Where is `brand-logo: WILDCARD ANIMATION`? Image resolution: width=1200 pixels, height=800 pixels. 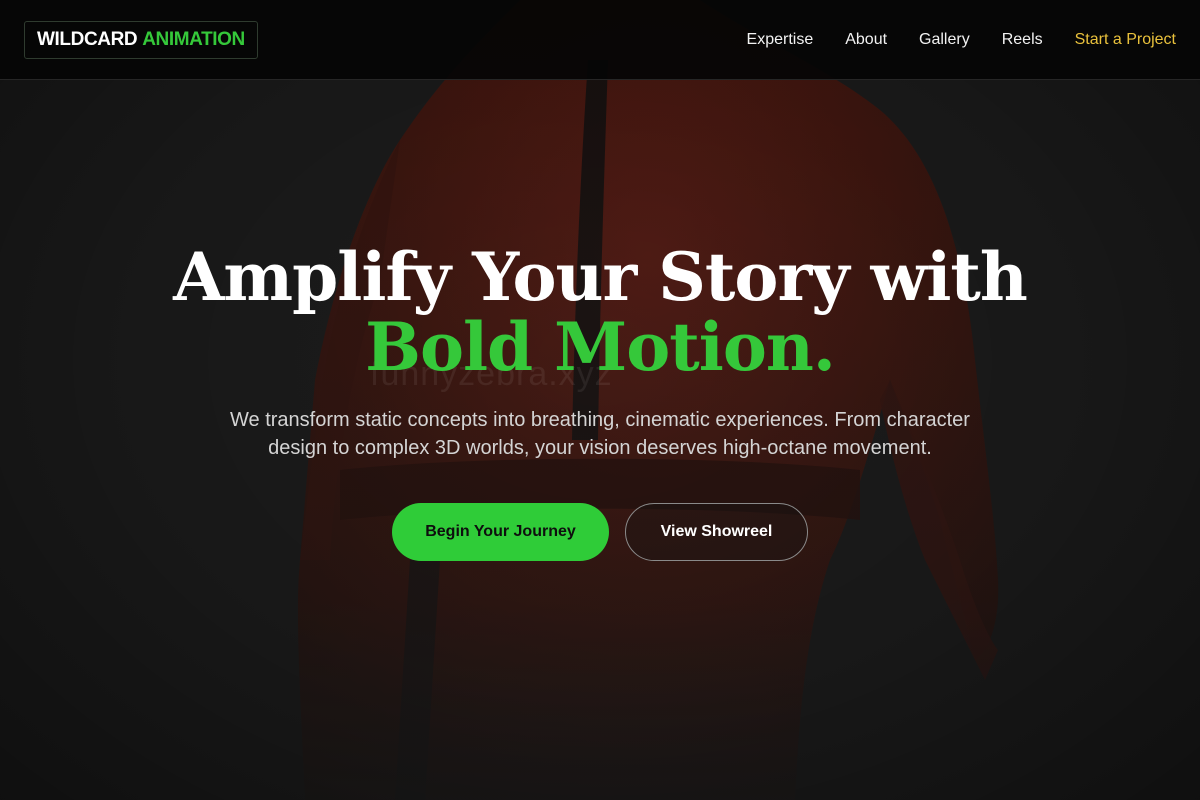 brand-logo: WILDCARD ANIMATION is located at coordinates (141, 39).